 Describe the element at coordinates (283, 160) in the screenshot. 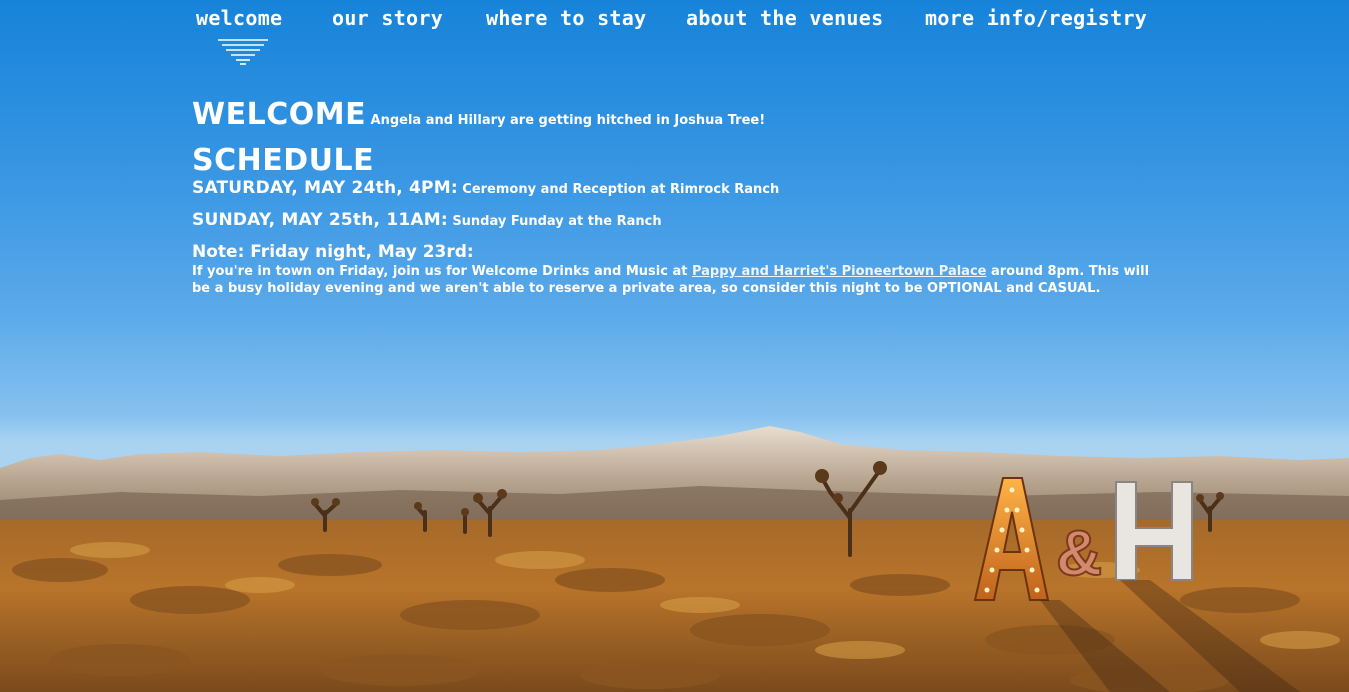

I see `schedule-heading: SCHEDULE` at that location.